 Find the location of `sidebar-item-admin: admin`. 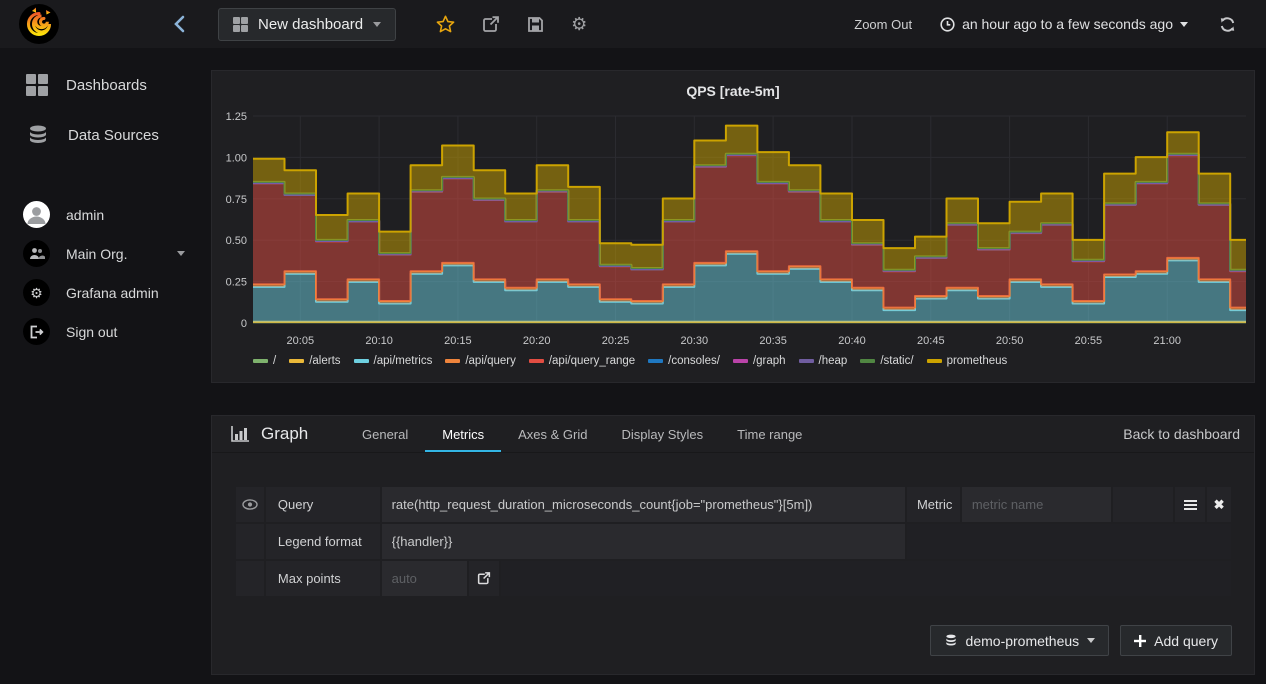

sidebar-item-admin: admin is located at coordinates (105, 214).